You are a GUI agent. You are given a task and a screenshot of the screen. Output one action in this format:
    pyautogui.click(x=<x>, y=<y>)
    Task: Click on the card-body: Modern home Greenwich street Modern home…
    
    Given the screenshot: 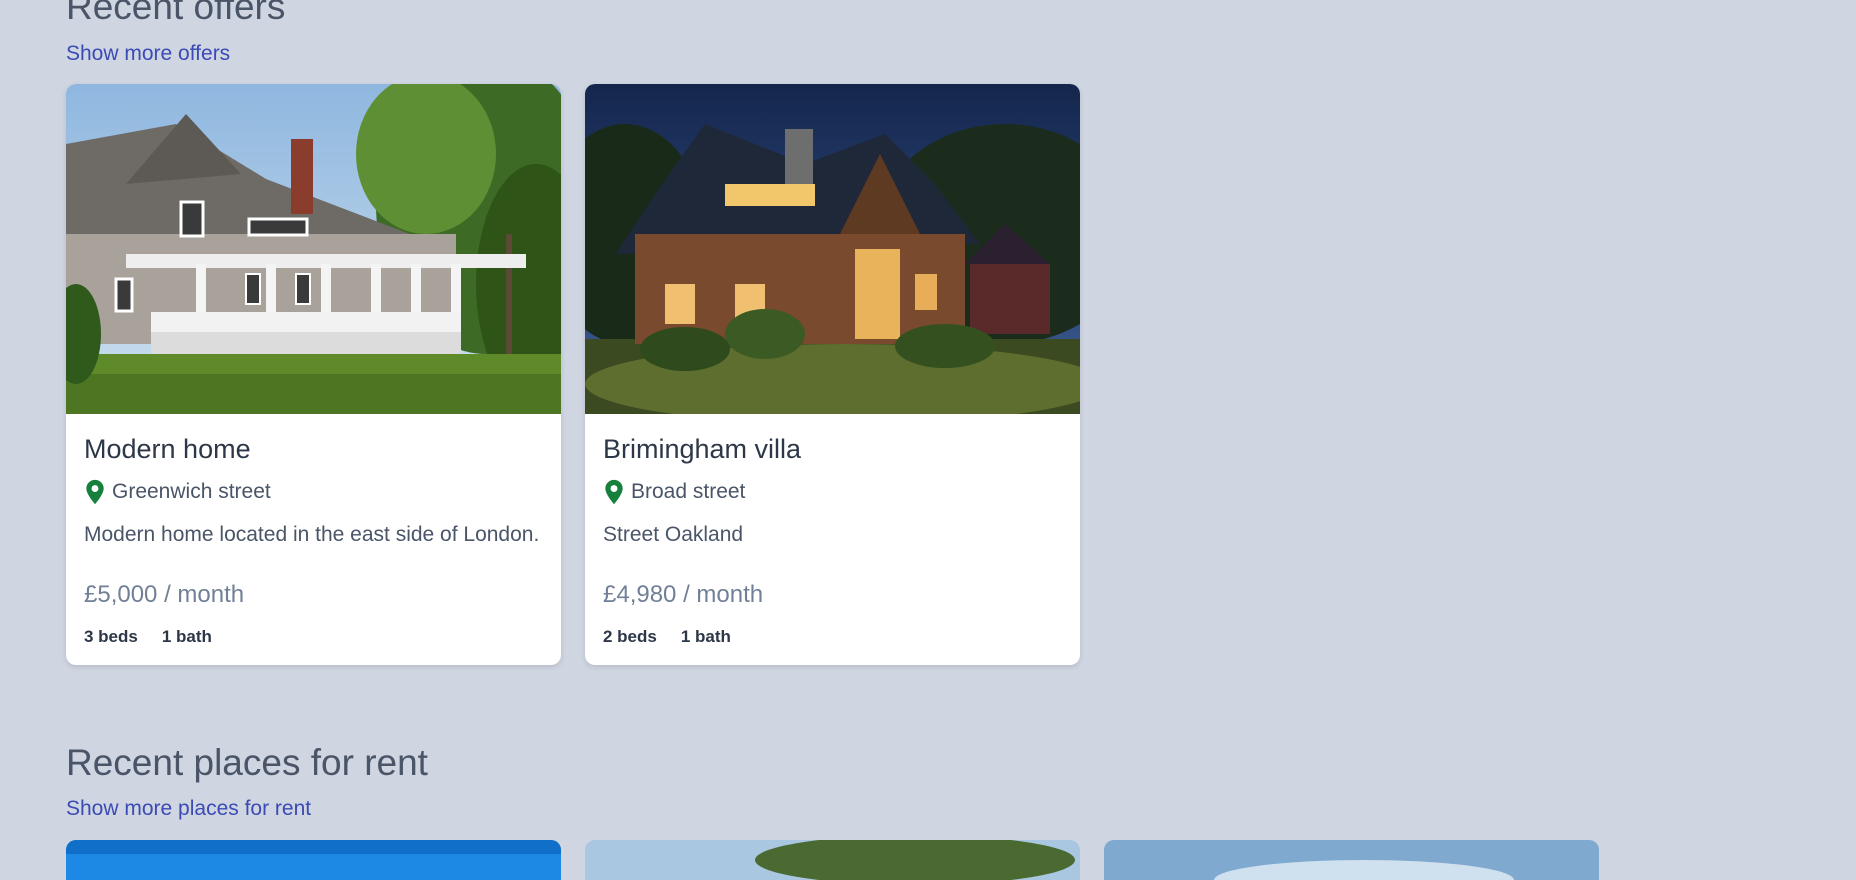 What is the action you would take?
    pyautogui.click(x=313, y=539)
    